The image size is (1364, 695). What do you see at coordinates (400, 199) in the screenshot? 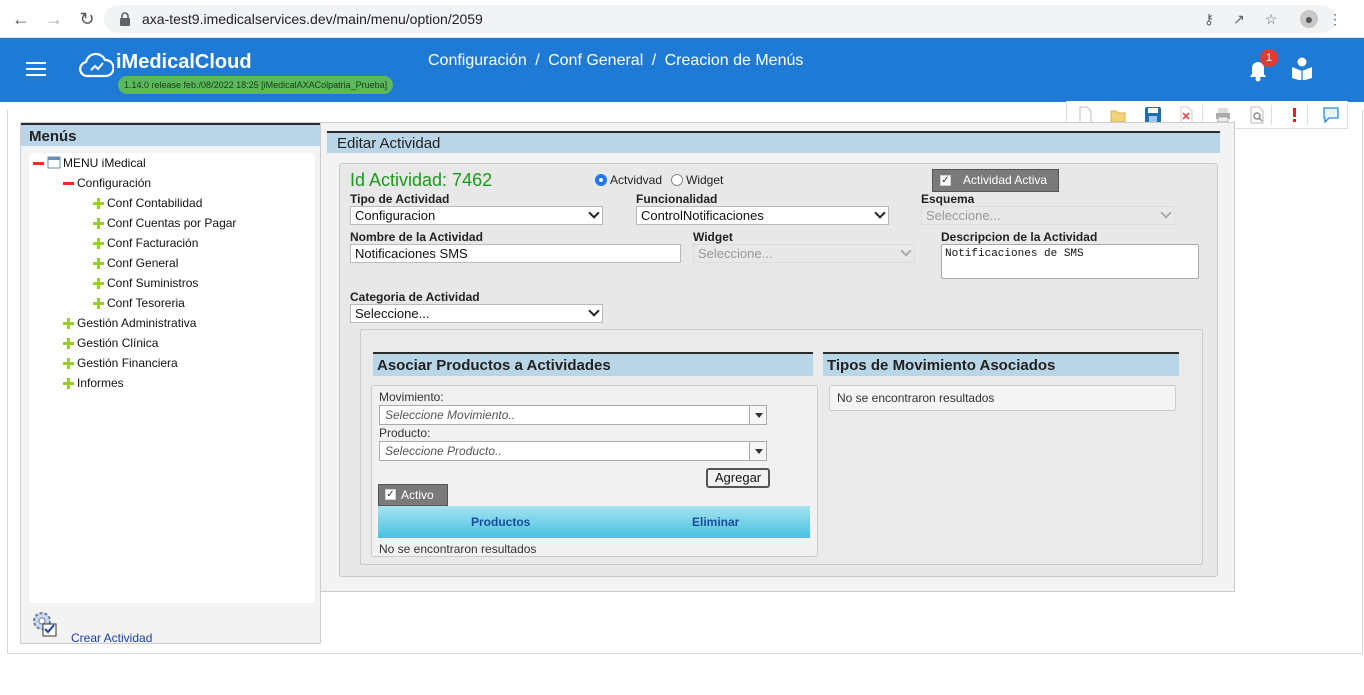
I see `tipo-label: Tipo de Actividad` at bounding box center [400, 199].